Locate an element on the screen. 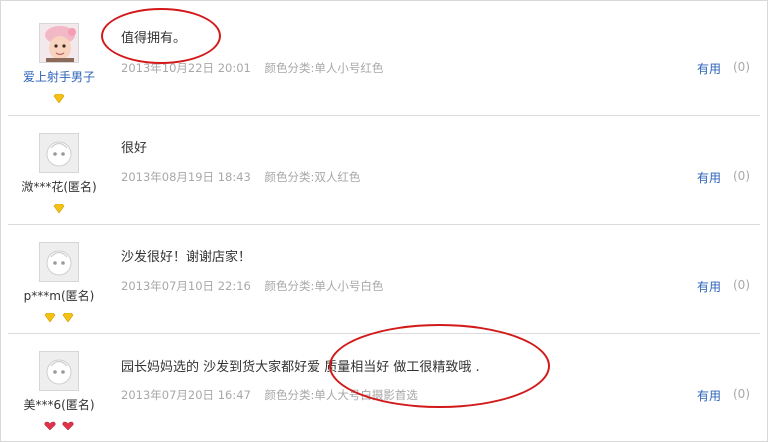 This screenshot has width=768, height=442. reviewer-name: 美***6(匿名) is located at coordinates (59, 405).